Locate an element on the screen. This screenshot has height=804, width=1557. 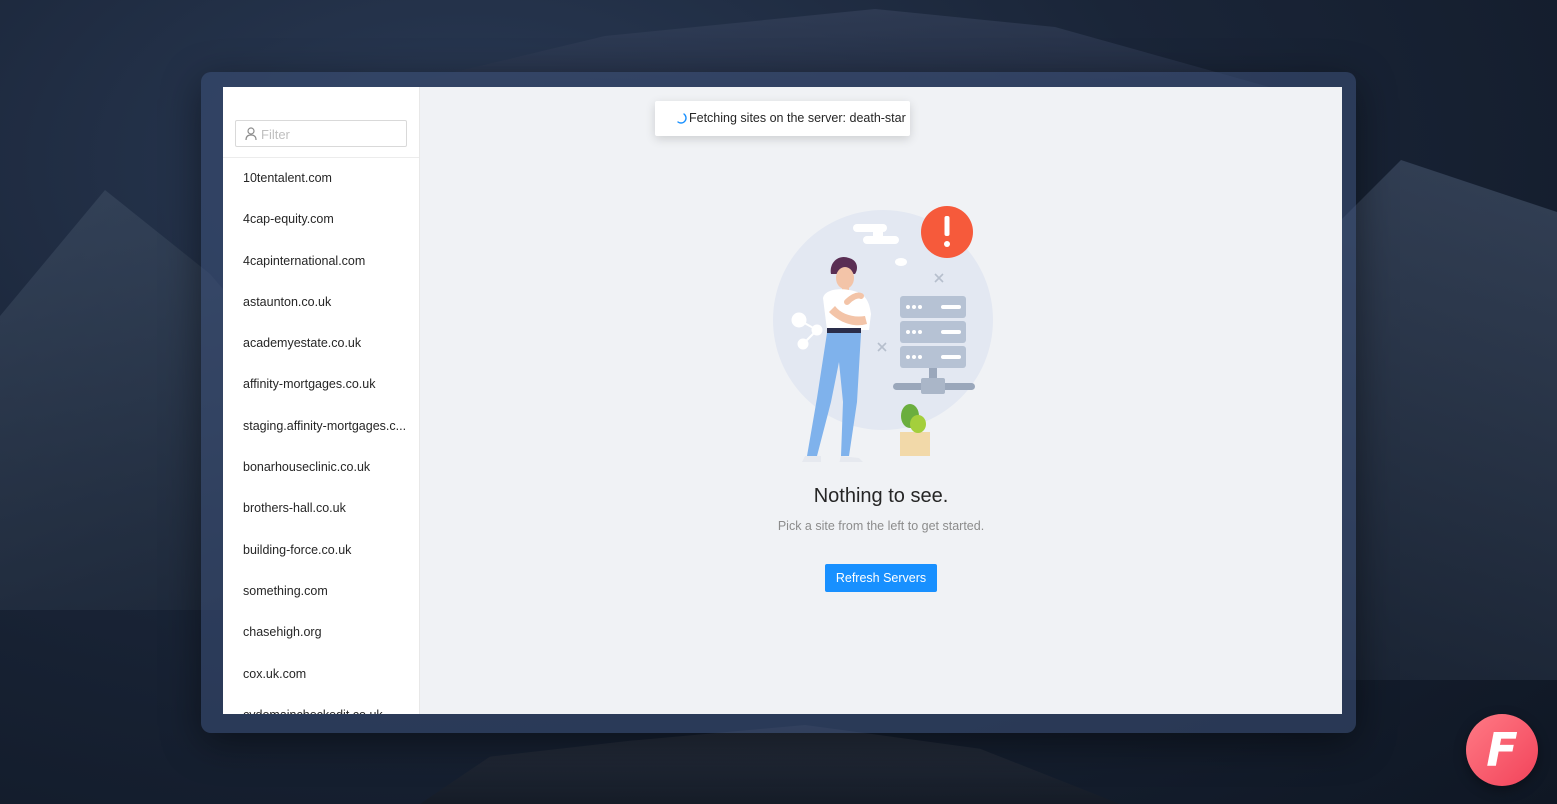
refresh-servers-button: Refresh Servers is located at coordinates (881, 578).